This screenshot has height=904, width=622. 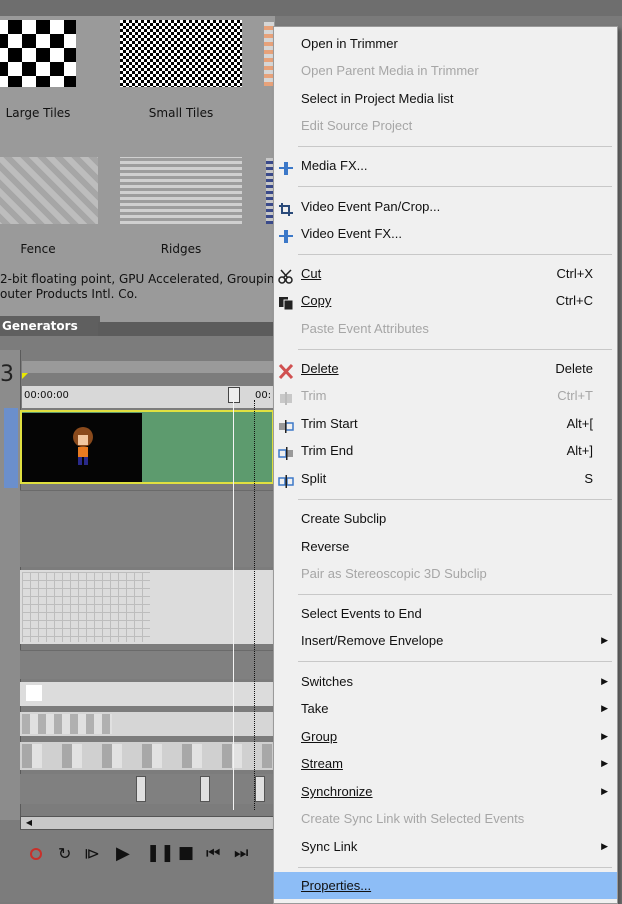 I want to click on scroll-left-icon: ◀, so click(x=29, y=823).